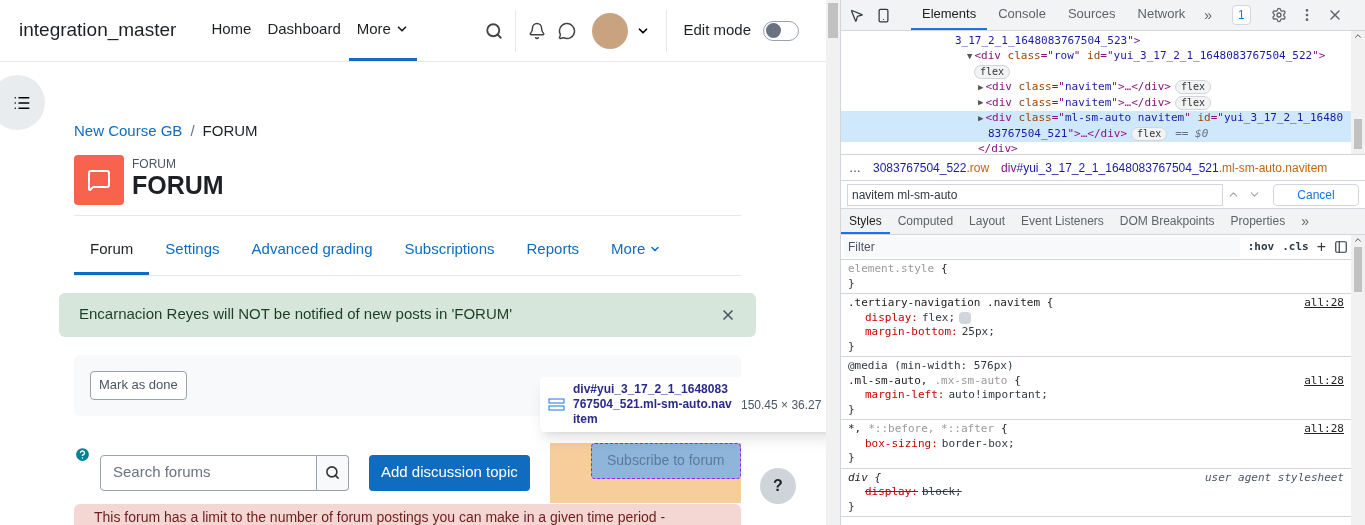  Describe the element at coordinates (925, 221) in the screenshot. I see `styles-tab: Computed` at that location.